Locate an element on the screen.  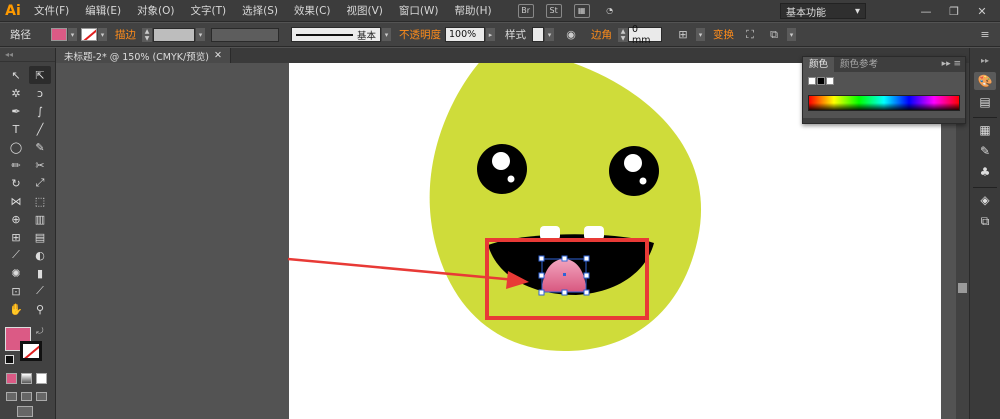
selection-tool-icon: ↖ is located at coordinates (16, 75).